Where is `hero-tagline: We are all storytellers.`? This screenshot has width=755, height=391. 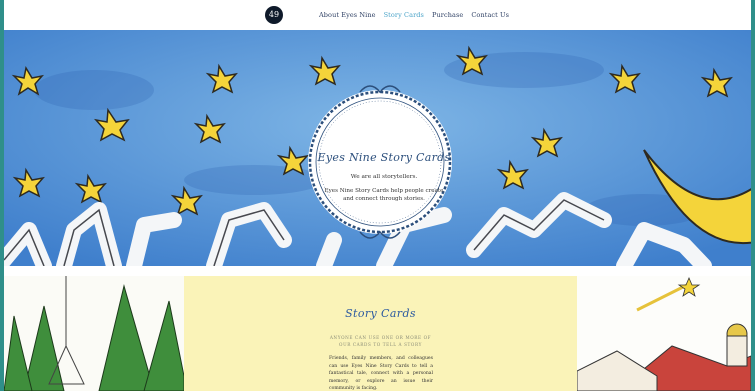 hero-tagline: We are all storytellers. is located at coordinates (384, 177).